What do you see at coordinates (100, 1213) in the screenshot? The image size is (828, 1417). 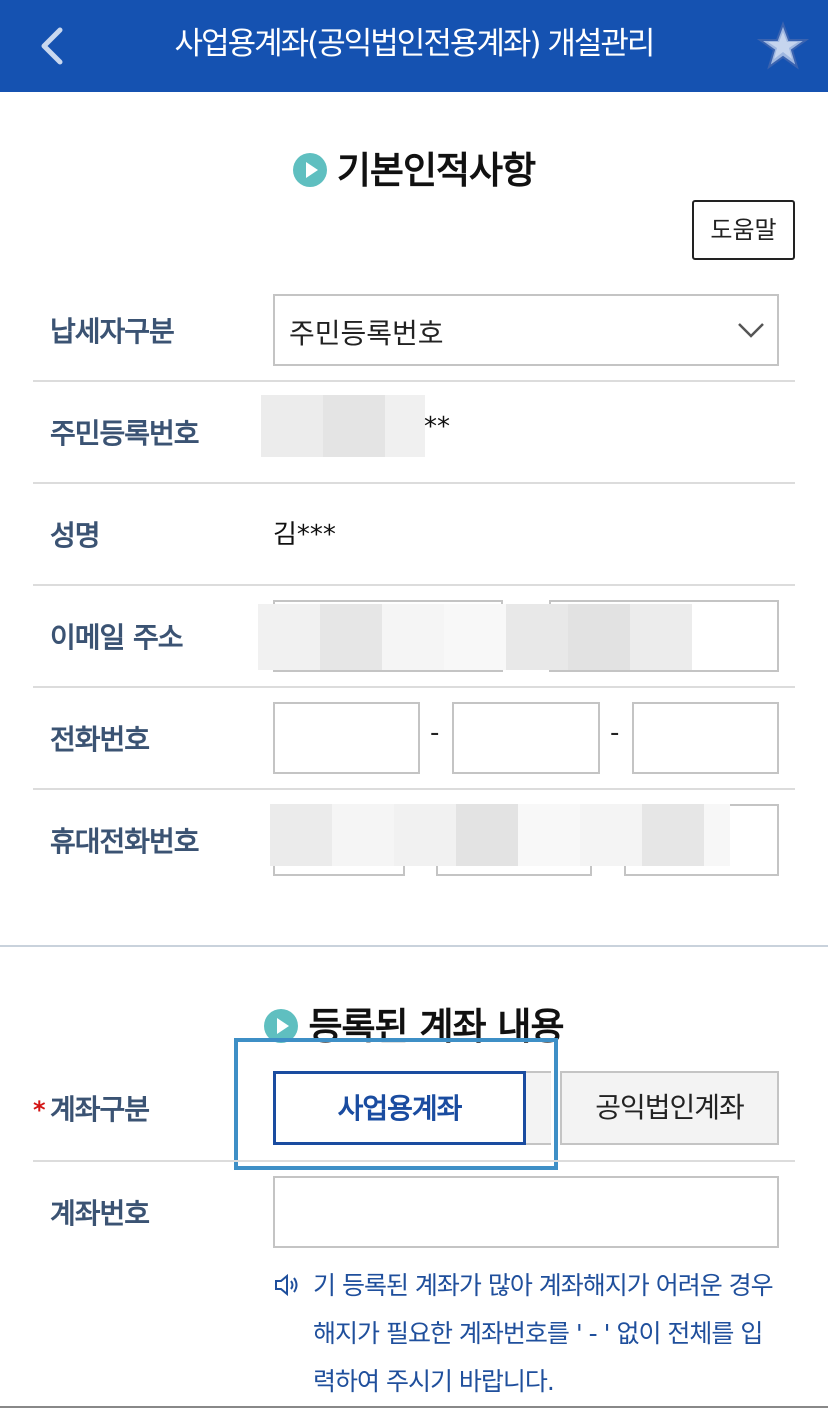 I see `account-number-label: 계좌번호` at bounding box center [100, 1213].